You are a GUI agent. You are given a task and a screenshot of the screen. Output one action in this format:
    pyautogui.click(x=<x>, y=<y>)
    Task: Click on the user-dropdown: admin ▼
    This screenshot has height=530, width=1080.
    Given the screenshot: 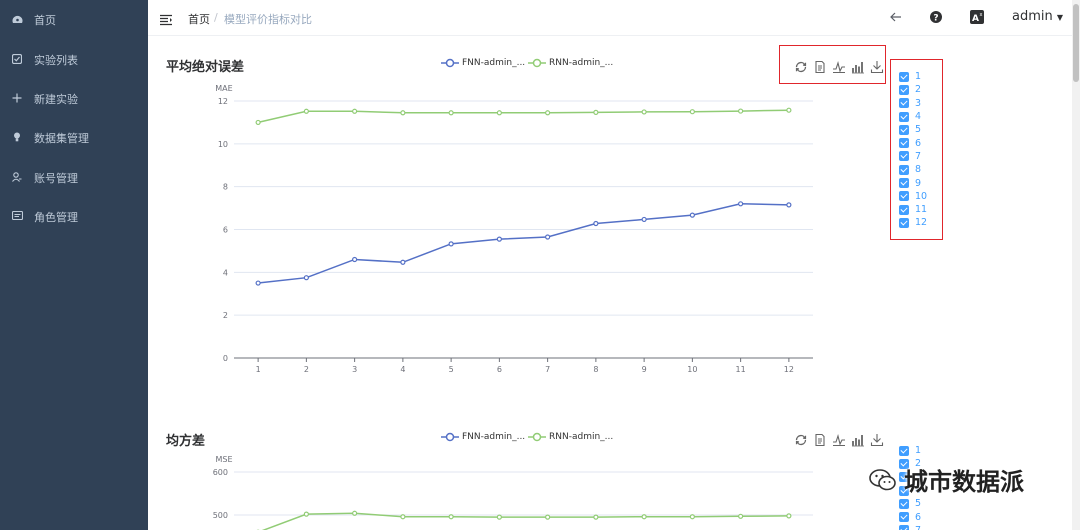 What is the action you would take?
    pyautogui.click(x=1037, y=16)
    